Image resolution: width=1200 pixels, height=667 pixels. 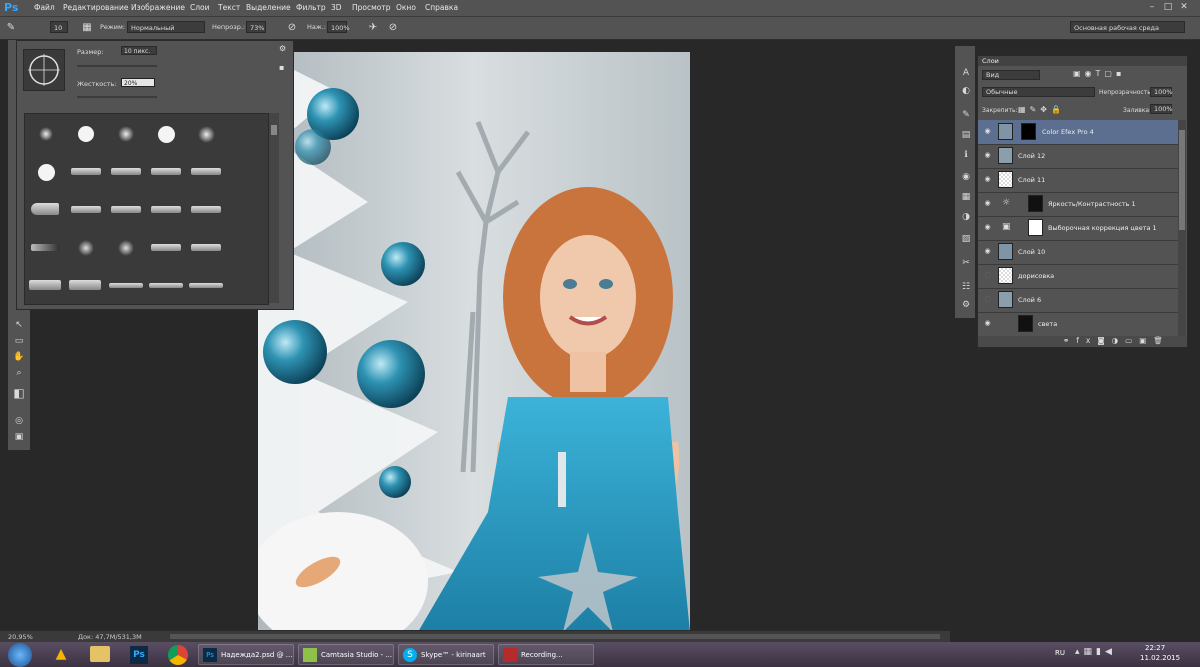 I want to click on swatches-panel-icon: ▦, so click(x=966, y=197).